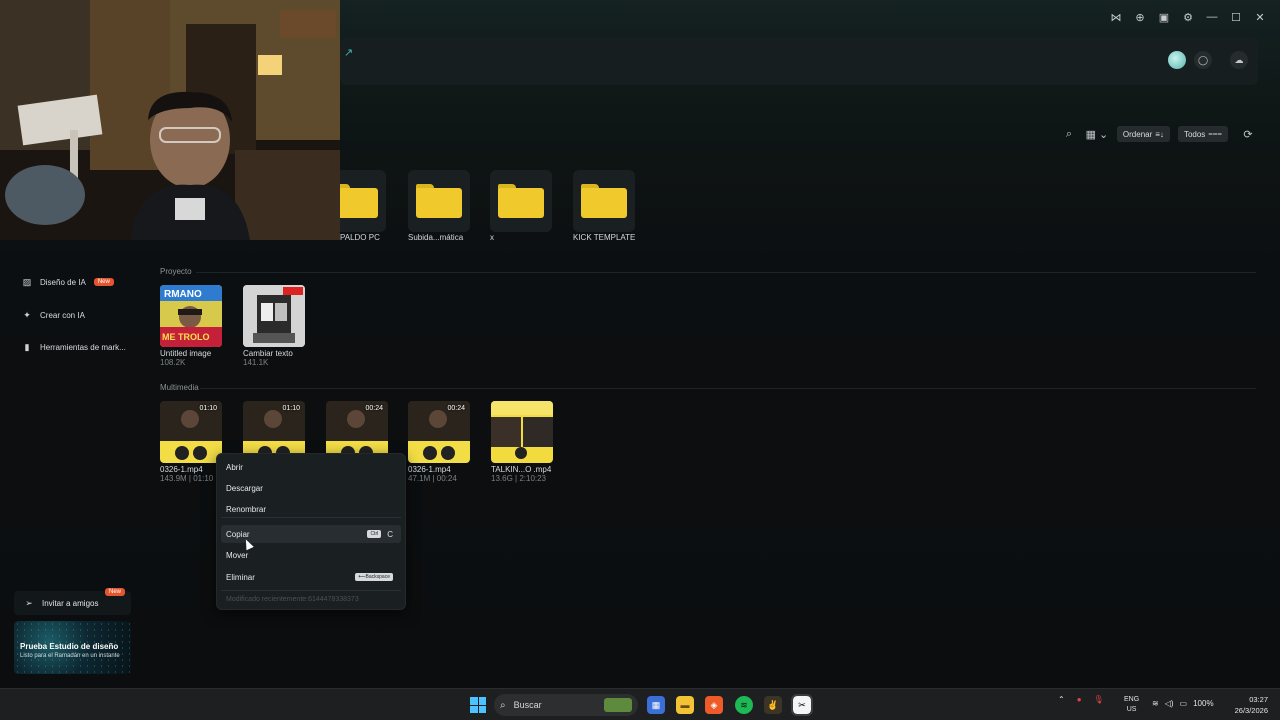 The height and width of the screenshot is (720, 1280). Describe the element at coordinates (1258, 699) in the screenshot. I see `time: 03:27` at that location.